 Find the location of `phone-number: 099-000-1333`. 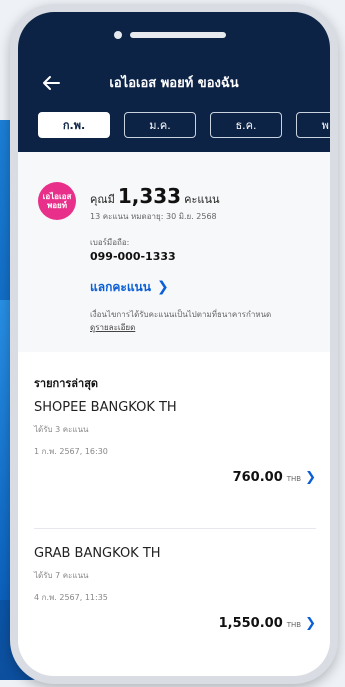

phone-number: 099-000-1333 is located at coordinates (133, 256).